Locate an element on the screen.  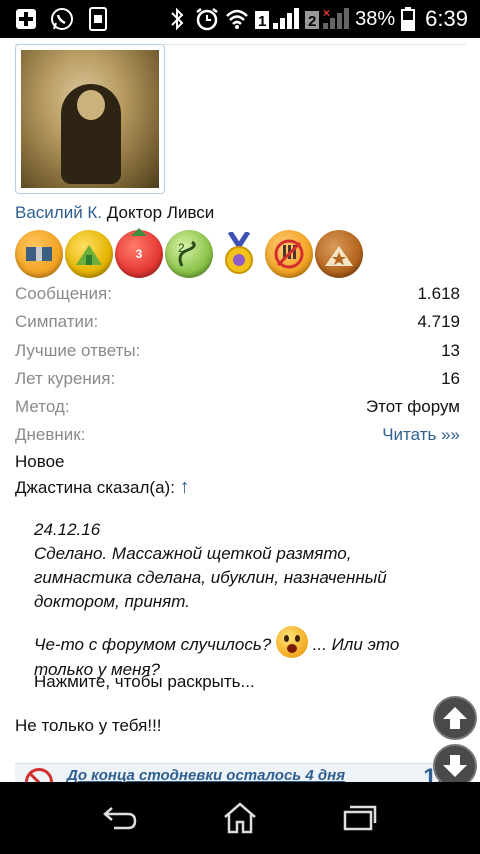
stat-label: Симпатии: is located at coordinates (57, 322).